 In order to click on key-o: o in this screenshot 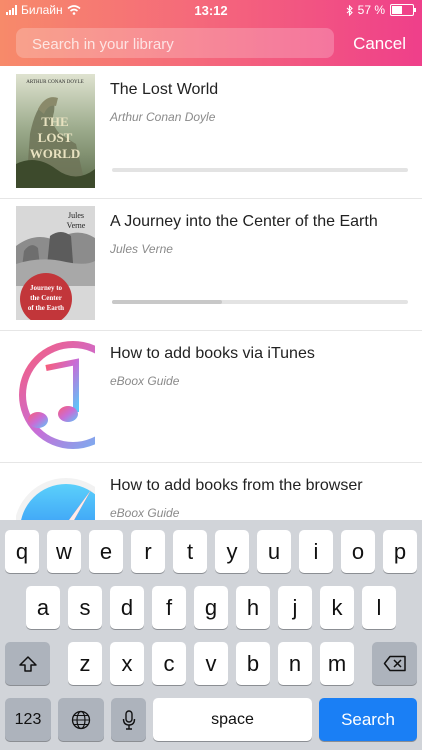, I will do `click(358, 551)`.